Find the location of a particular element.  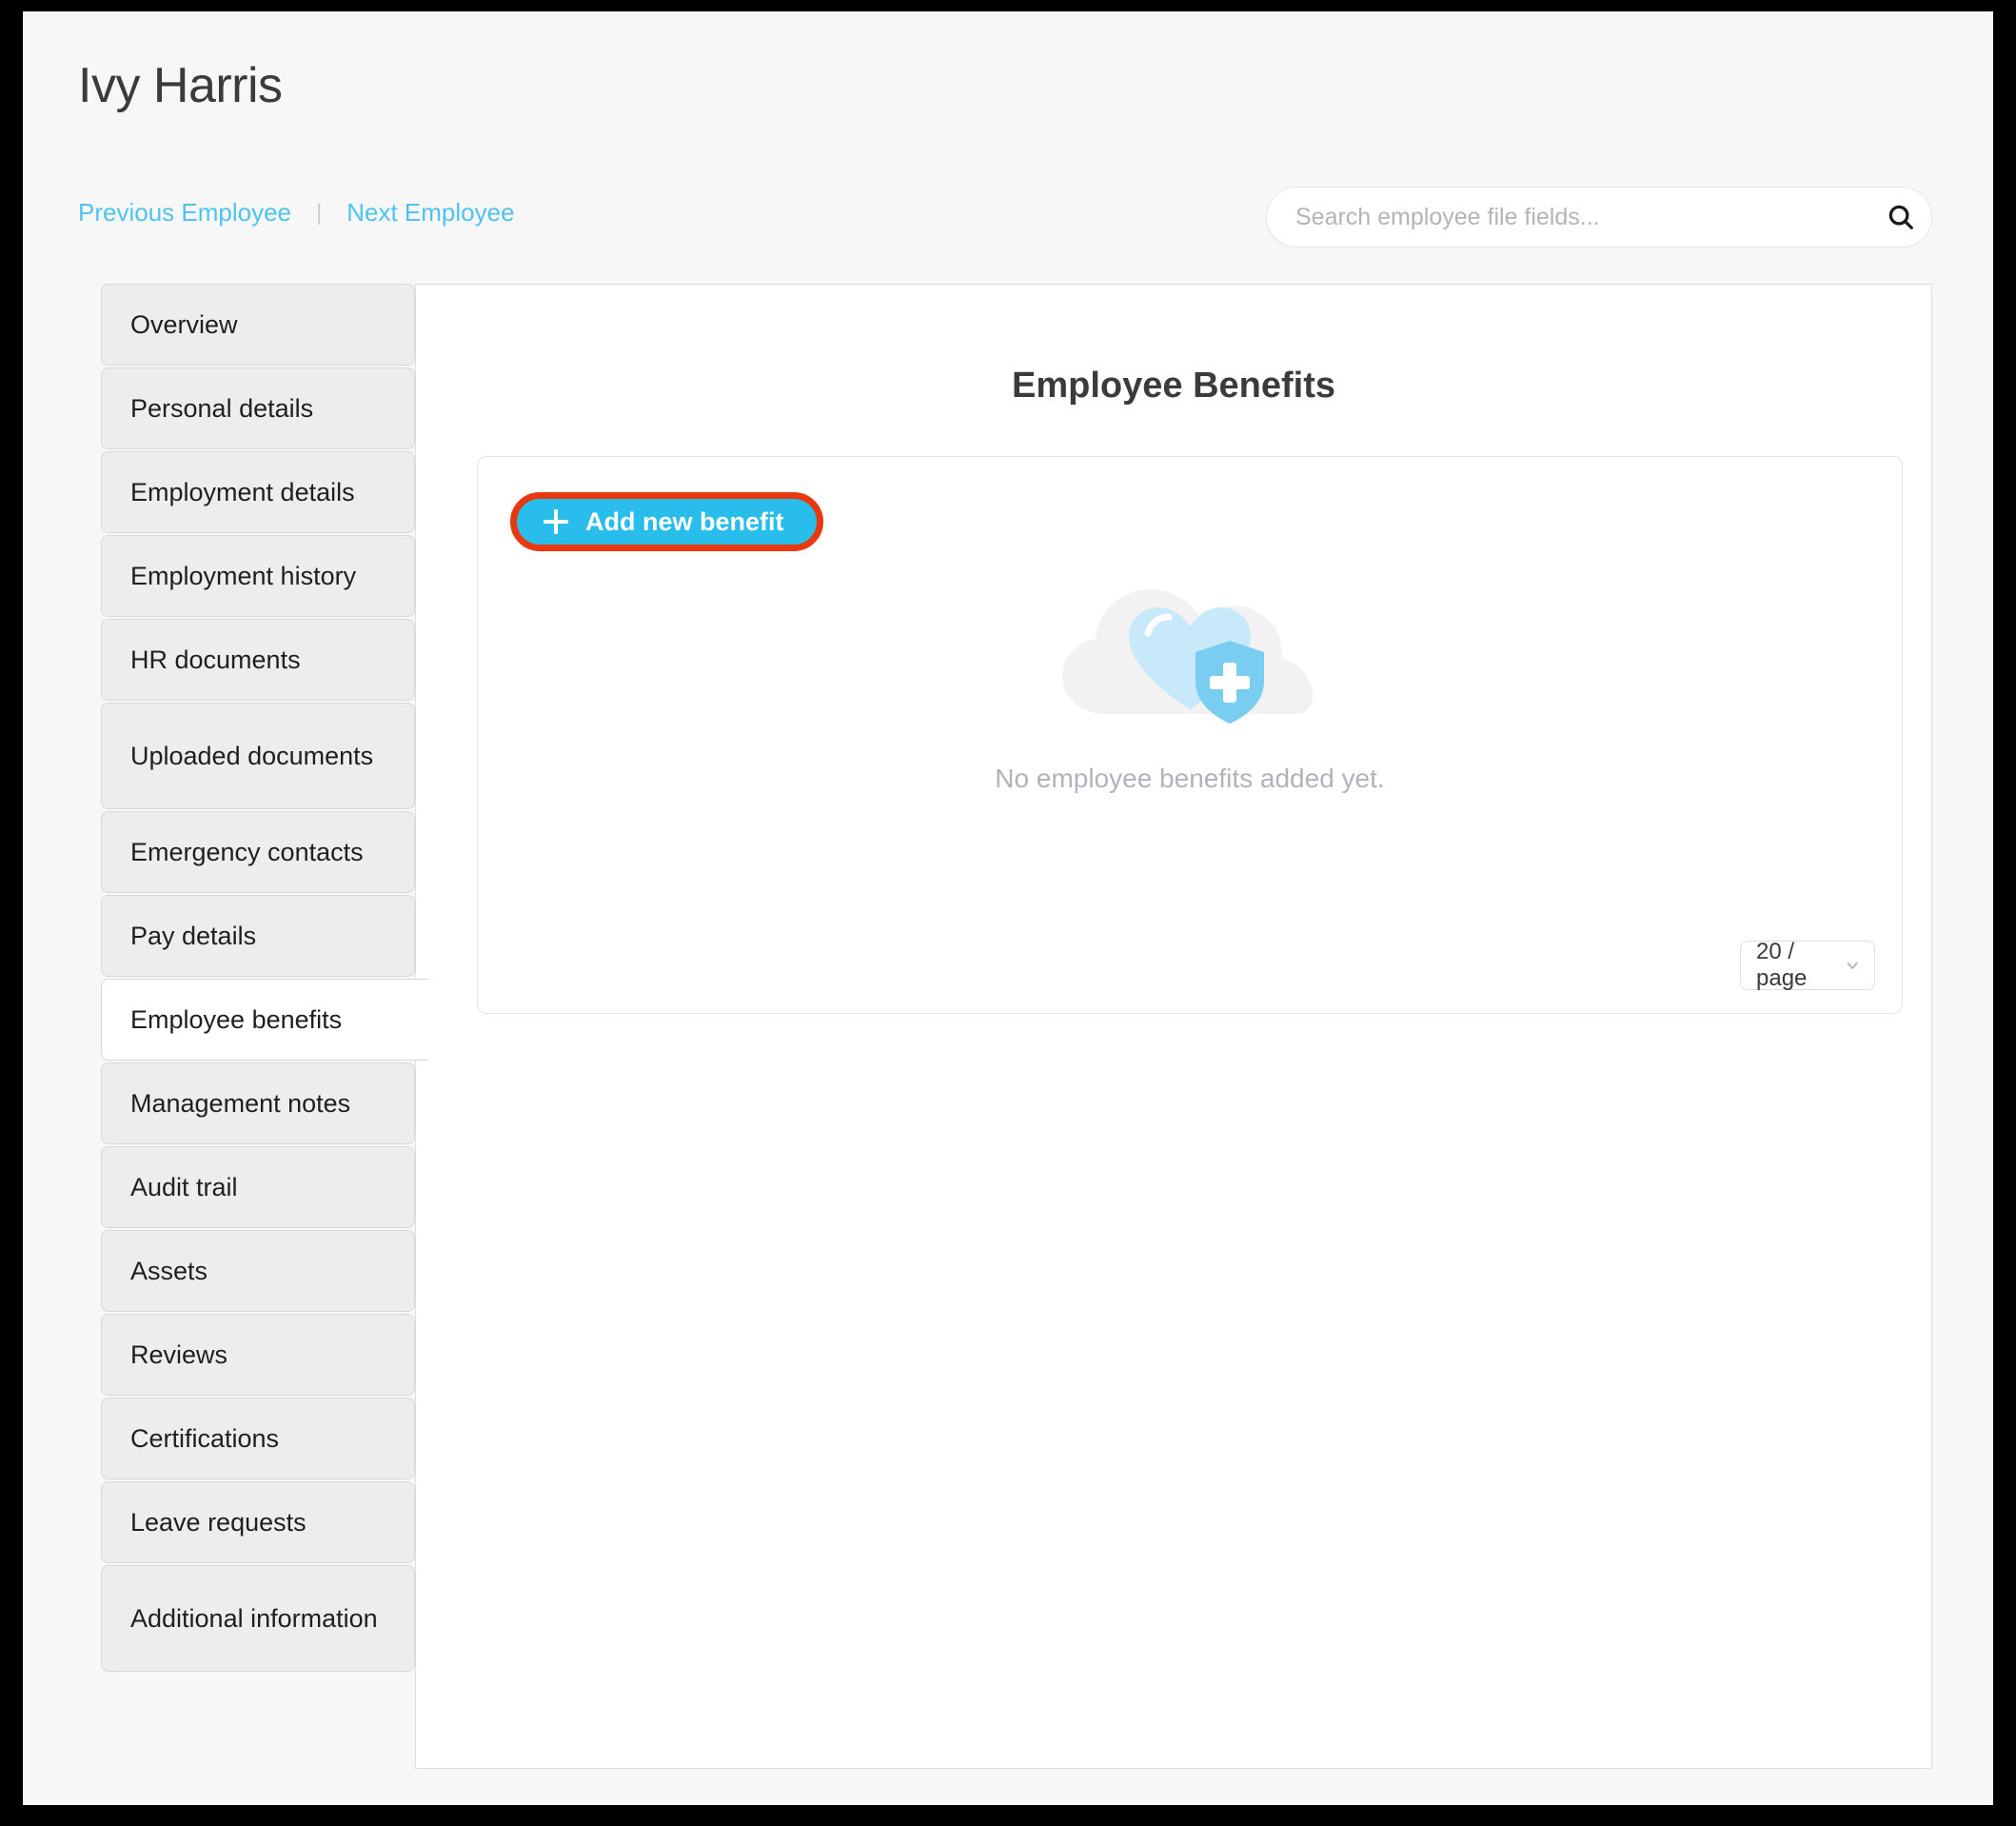

sidebar-item-label: Overview is located at coordinates (184, 324).